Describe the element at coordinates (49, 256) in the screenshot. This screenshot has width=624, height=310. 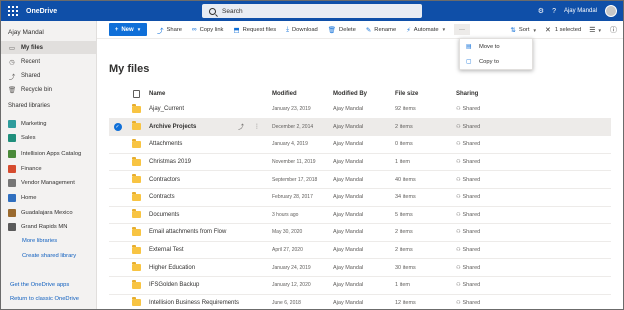
I see `create-shared-library-link: Create shared library` at that location.